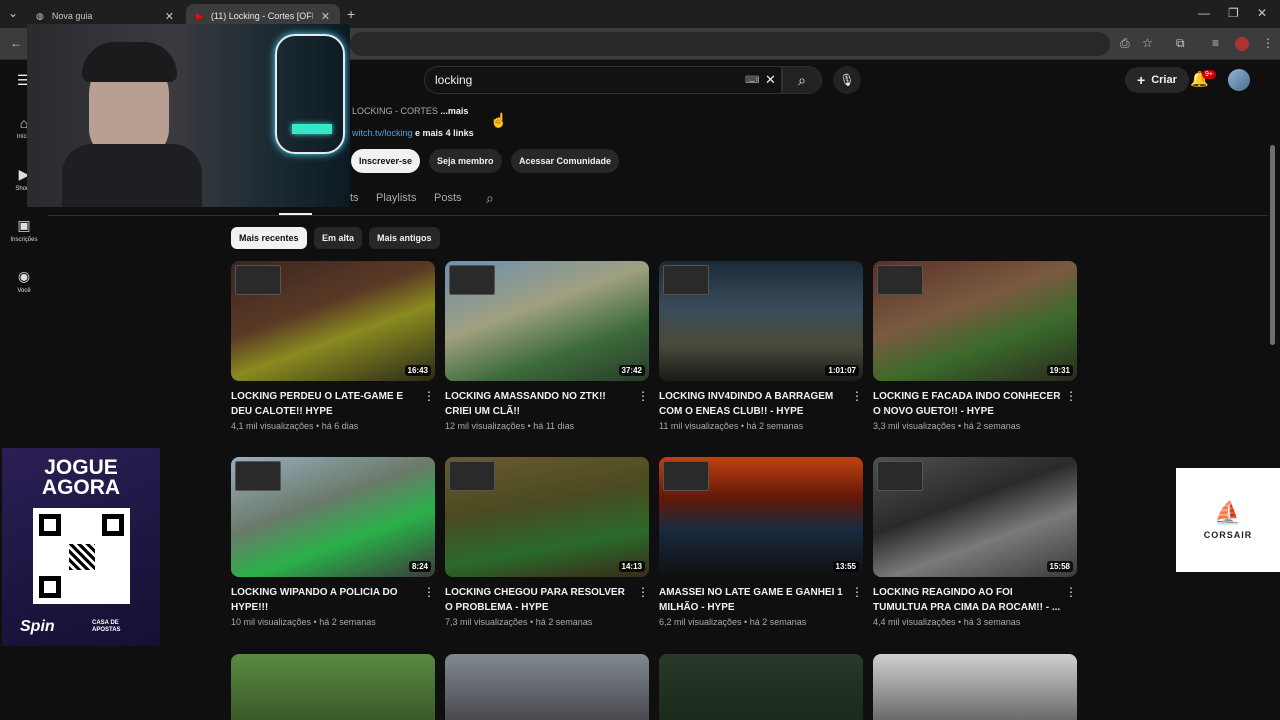  I want to click on sidebar-item-you: ◉ Você, so click(24, 281).